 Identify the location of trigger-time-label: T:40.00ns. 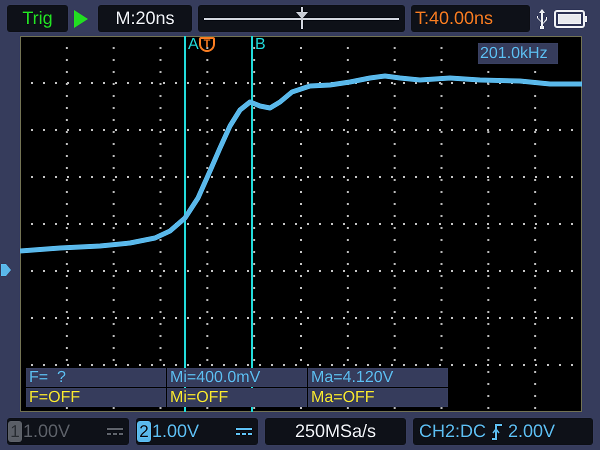
(470, 18).